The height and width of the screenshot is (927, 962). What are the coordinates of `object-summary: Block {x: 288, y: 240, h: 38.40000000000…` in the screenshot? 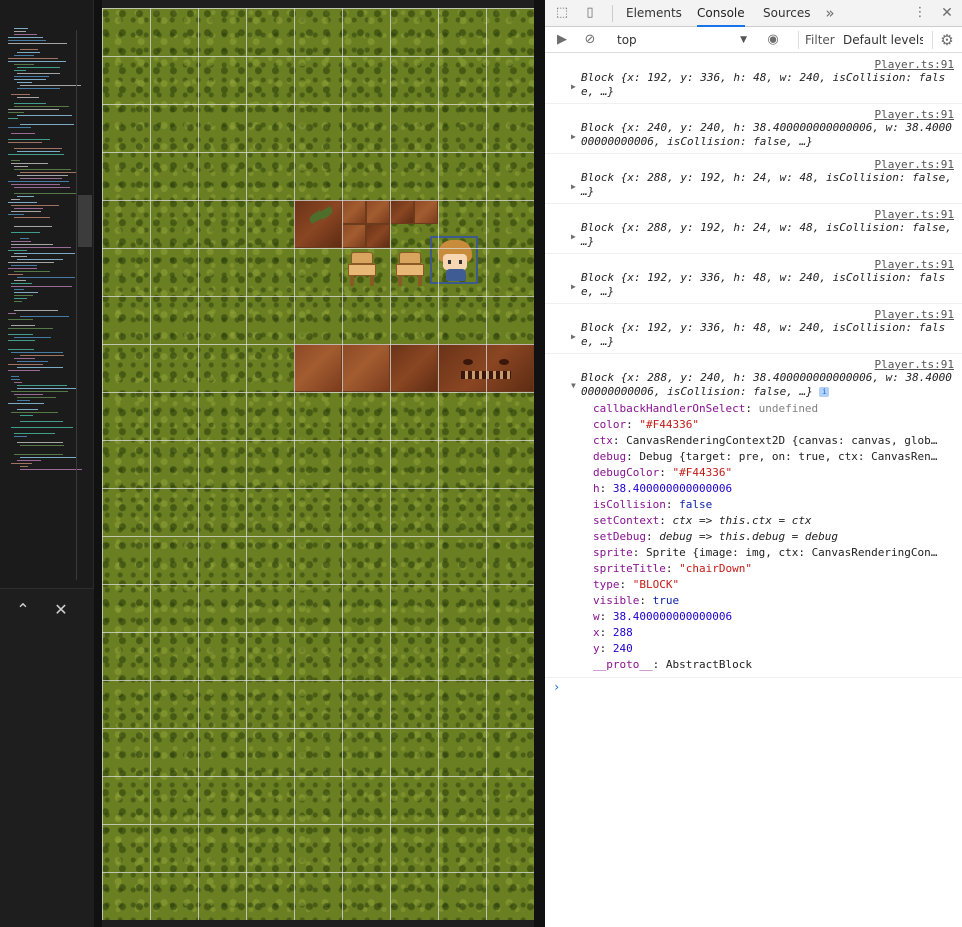 It's located at (766, 384).